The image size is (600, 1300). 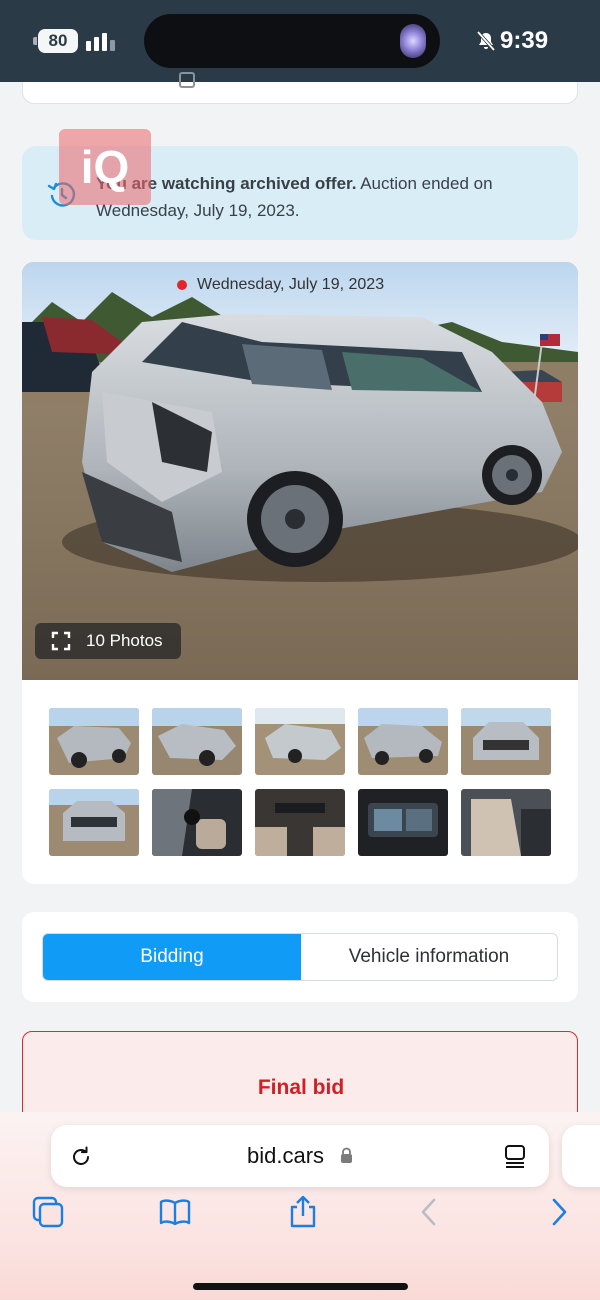 What do you see at coordinates (346, 1155) in the screenshot?
I see `lock-icon` at bounding box center [346, 1155].